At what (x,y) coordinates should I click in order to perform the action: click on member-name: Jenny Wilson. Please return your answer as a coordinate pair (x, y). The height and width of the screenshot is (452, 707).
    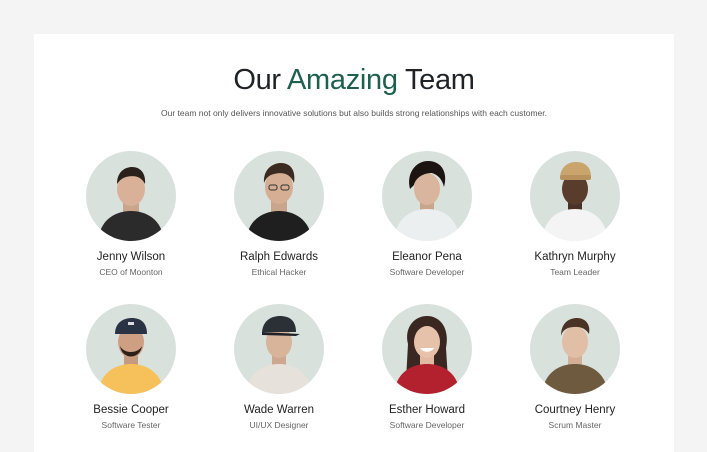
    Looking at the image, I should click on (131, 257).